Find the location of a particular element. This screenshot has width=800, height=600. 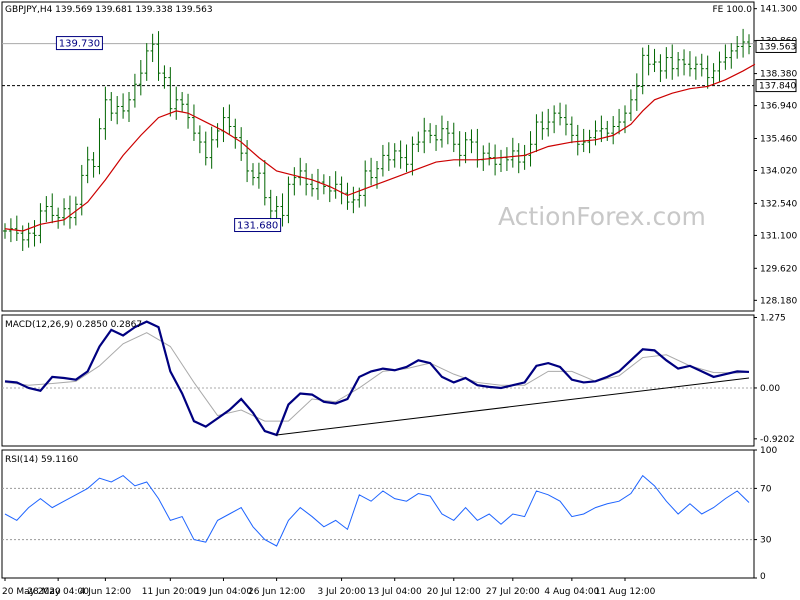

price-y-tick-label: 131.100 is located at coordinates (778, 236).